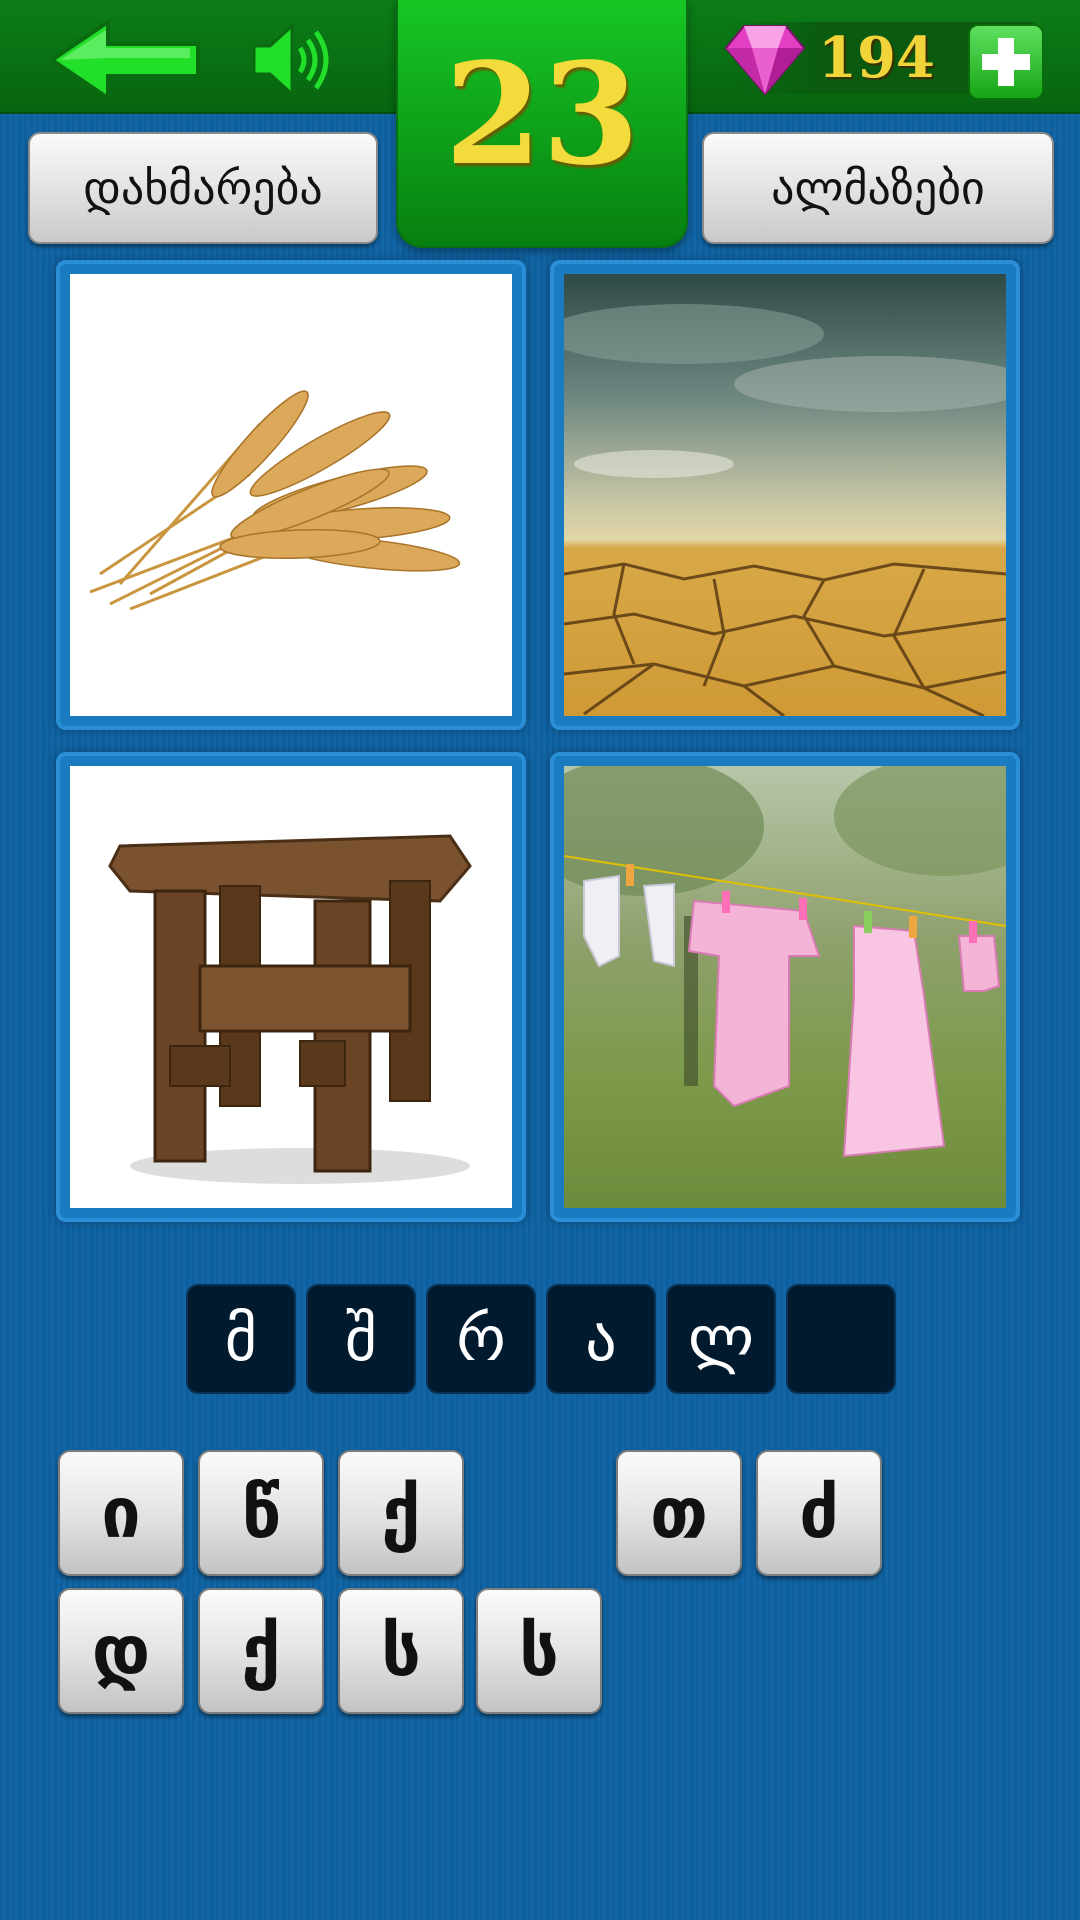 The width and height of the screenshot is (1080, 1920). I want to click on letter-key: ძ, so click(819, 1513).